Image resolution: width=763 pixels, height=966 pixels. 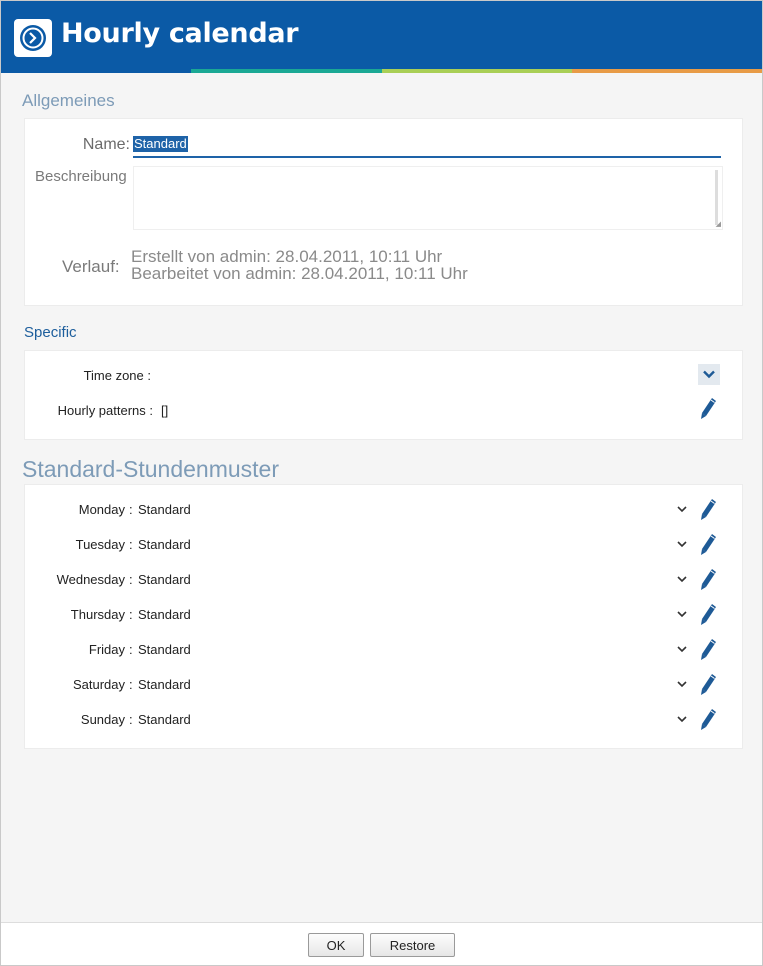 What do you see at coordinates (33, 38) in the screenshot?
I see `clock-icon` at bounding box center [33, 38].